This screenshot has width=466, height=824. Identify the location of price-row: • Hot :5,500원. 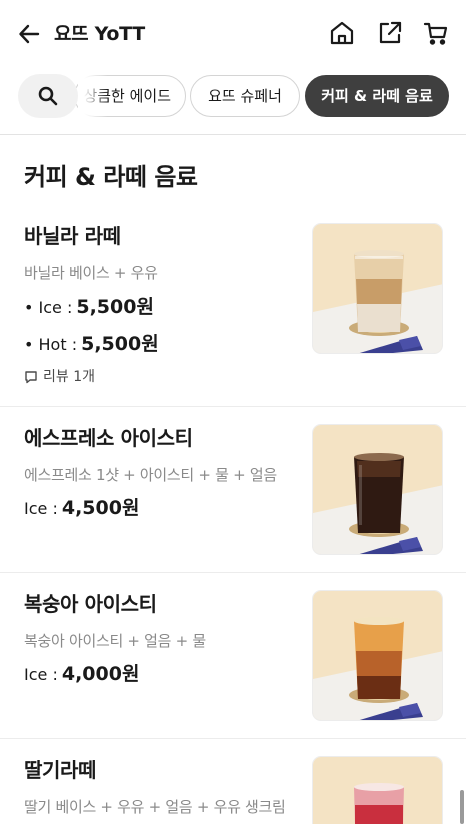
(91, 344).